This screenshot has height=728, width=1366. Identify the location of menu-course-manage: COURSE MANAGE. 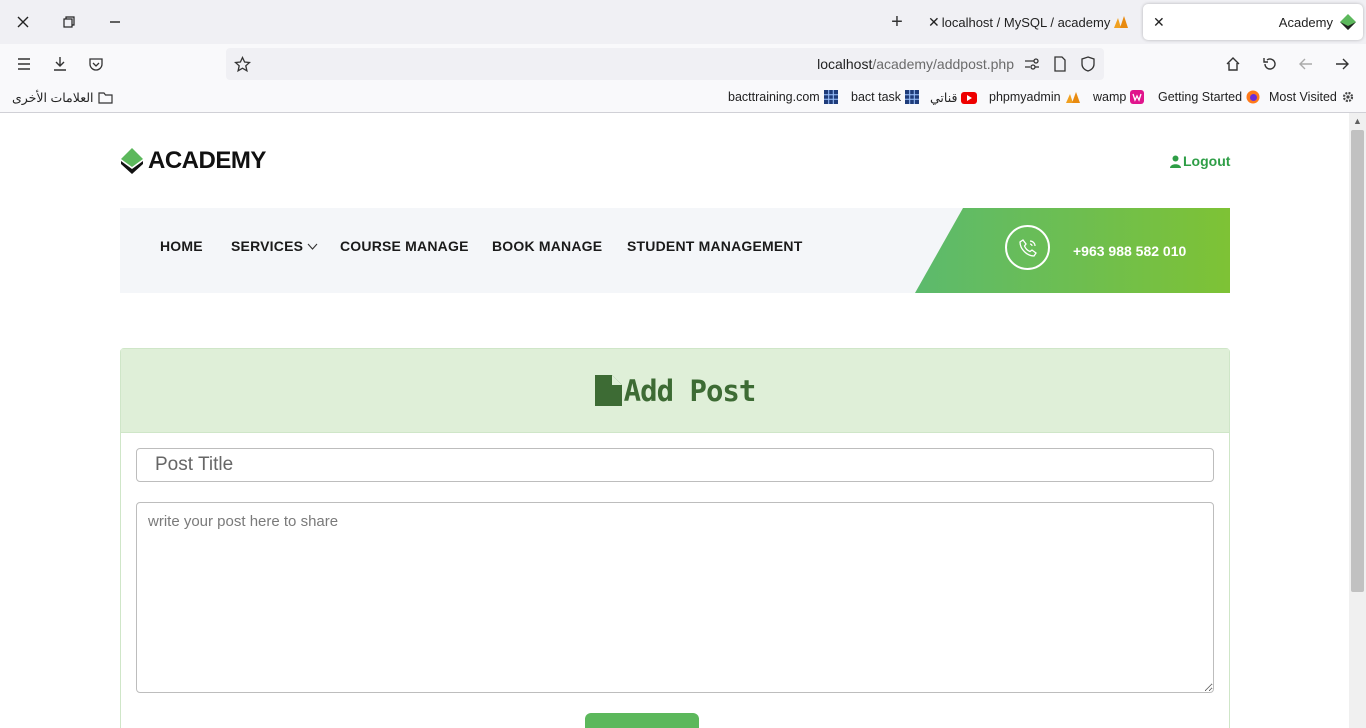
(404, 246).